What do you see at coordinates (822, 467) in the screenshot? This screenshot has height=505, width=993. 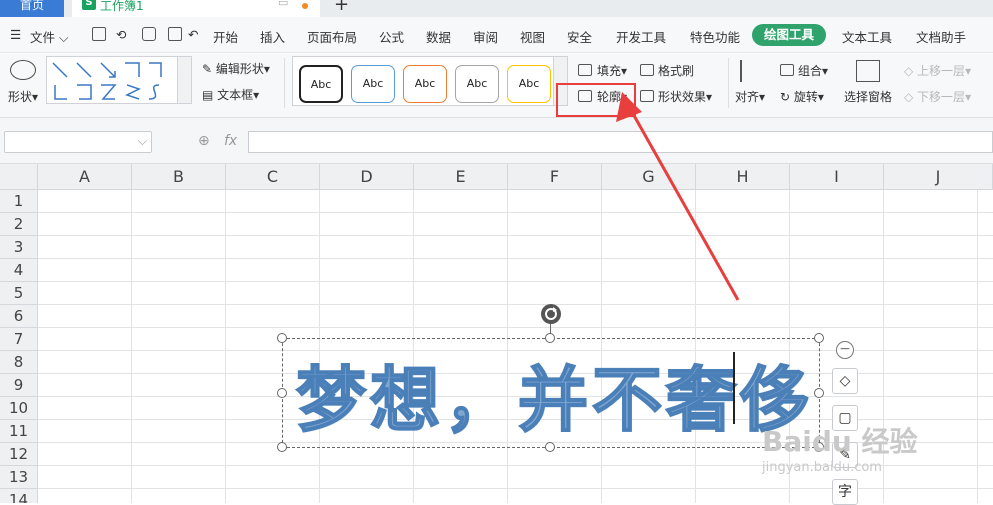 I see `baidu-watermark-url: jingyan.baidu.com` at bounding box center [822, 467].